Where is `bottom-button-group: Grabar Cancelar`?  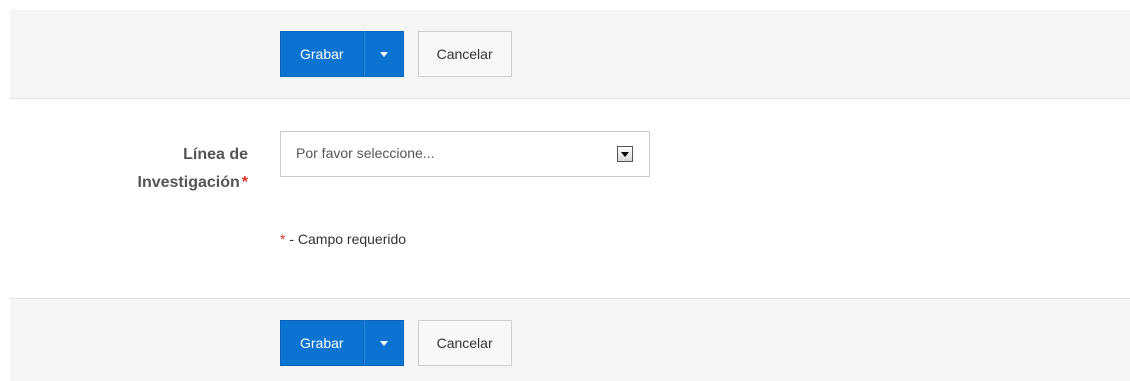 bottom-button-group: Grabar Cancelar is located at coordinates (396, 343).